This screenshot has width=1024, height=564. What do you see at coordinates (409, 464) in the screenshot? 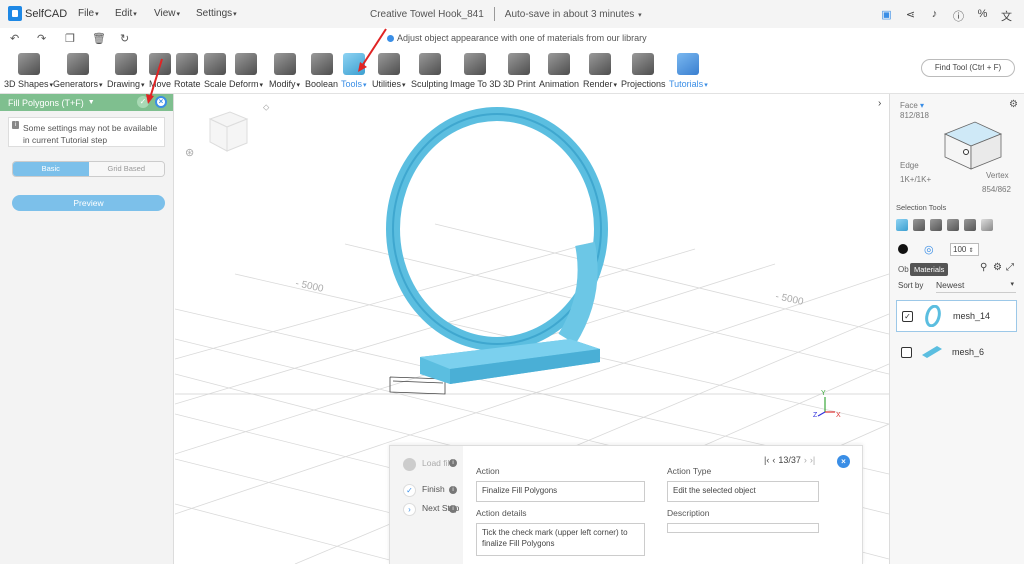
I see `step-disabled-icon` at bounding box center [409, 464].